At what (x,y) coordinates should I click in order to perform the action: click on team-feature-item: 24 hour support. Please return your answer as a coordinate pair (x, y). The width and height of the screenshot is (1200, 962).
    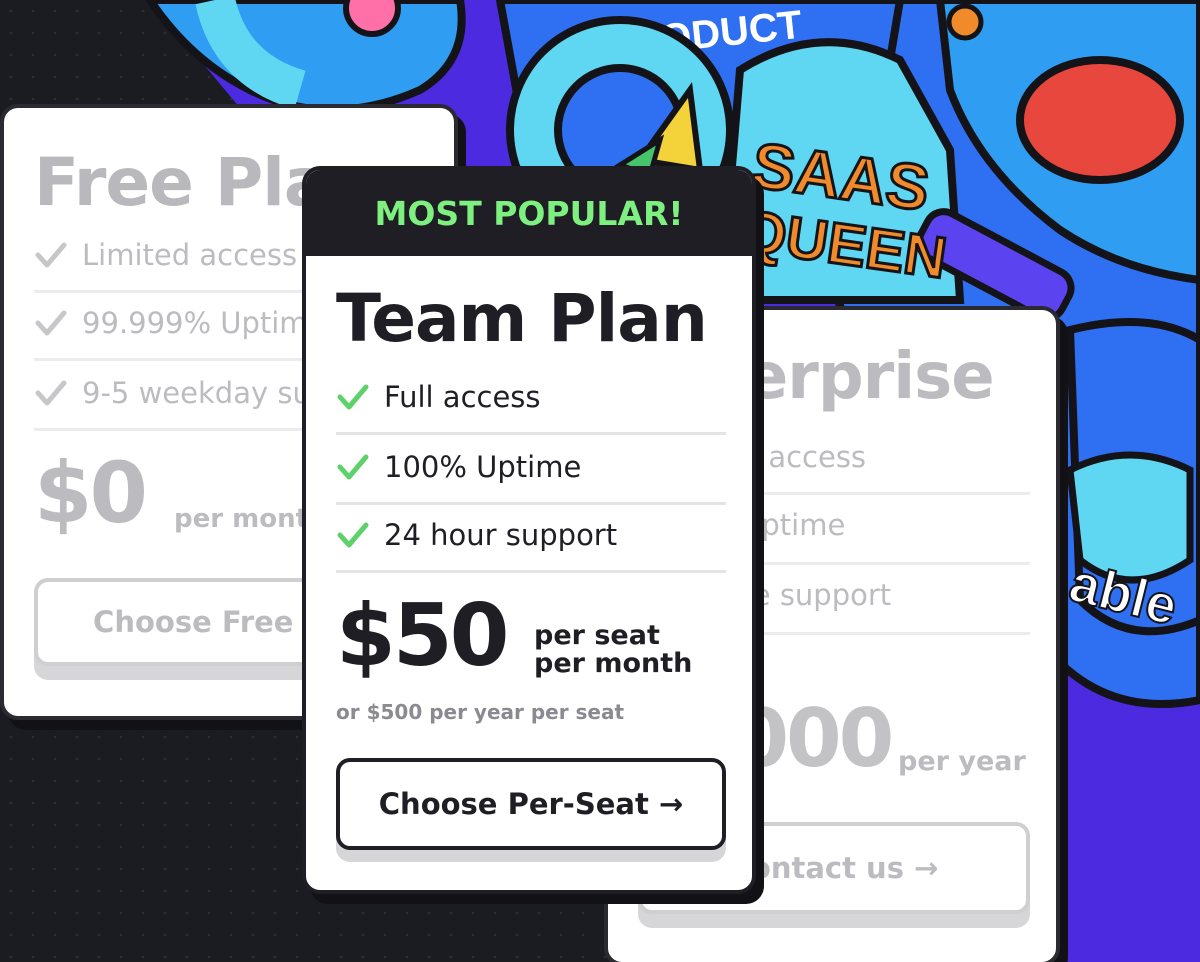
    Looking at the image, I should click on (476, 535).